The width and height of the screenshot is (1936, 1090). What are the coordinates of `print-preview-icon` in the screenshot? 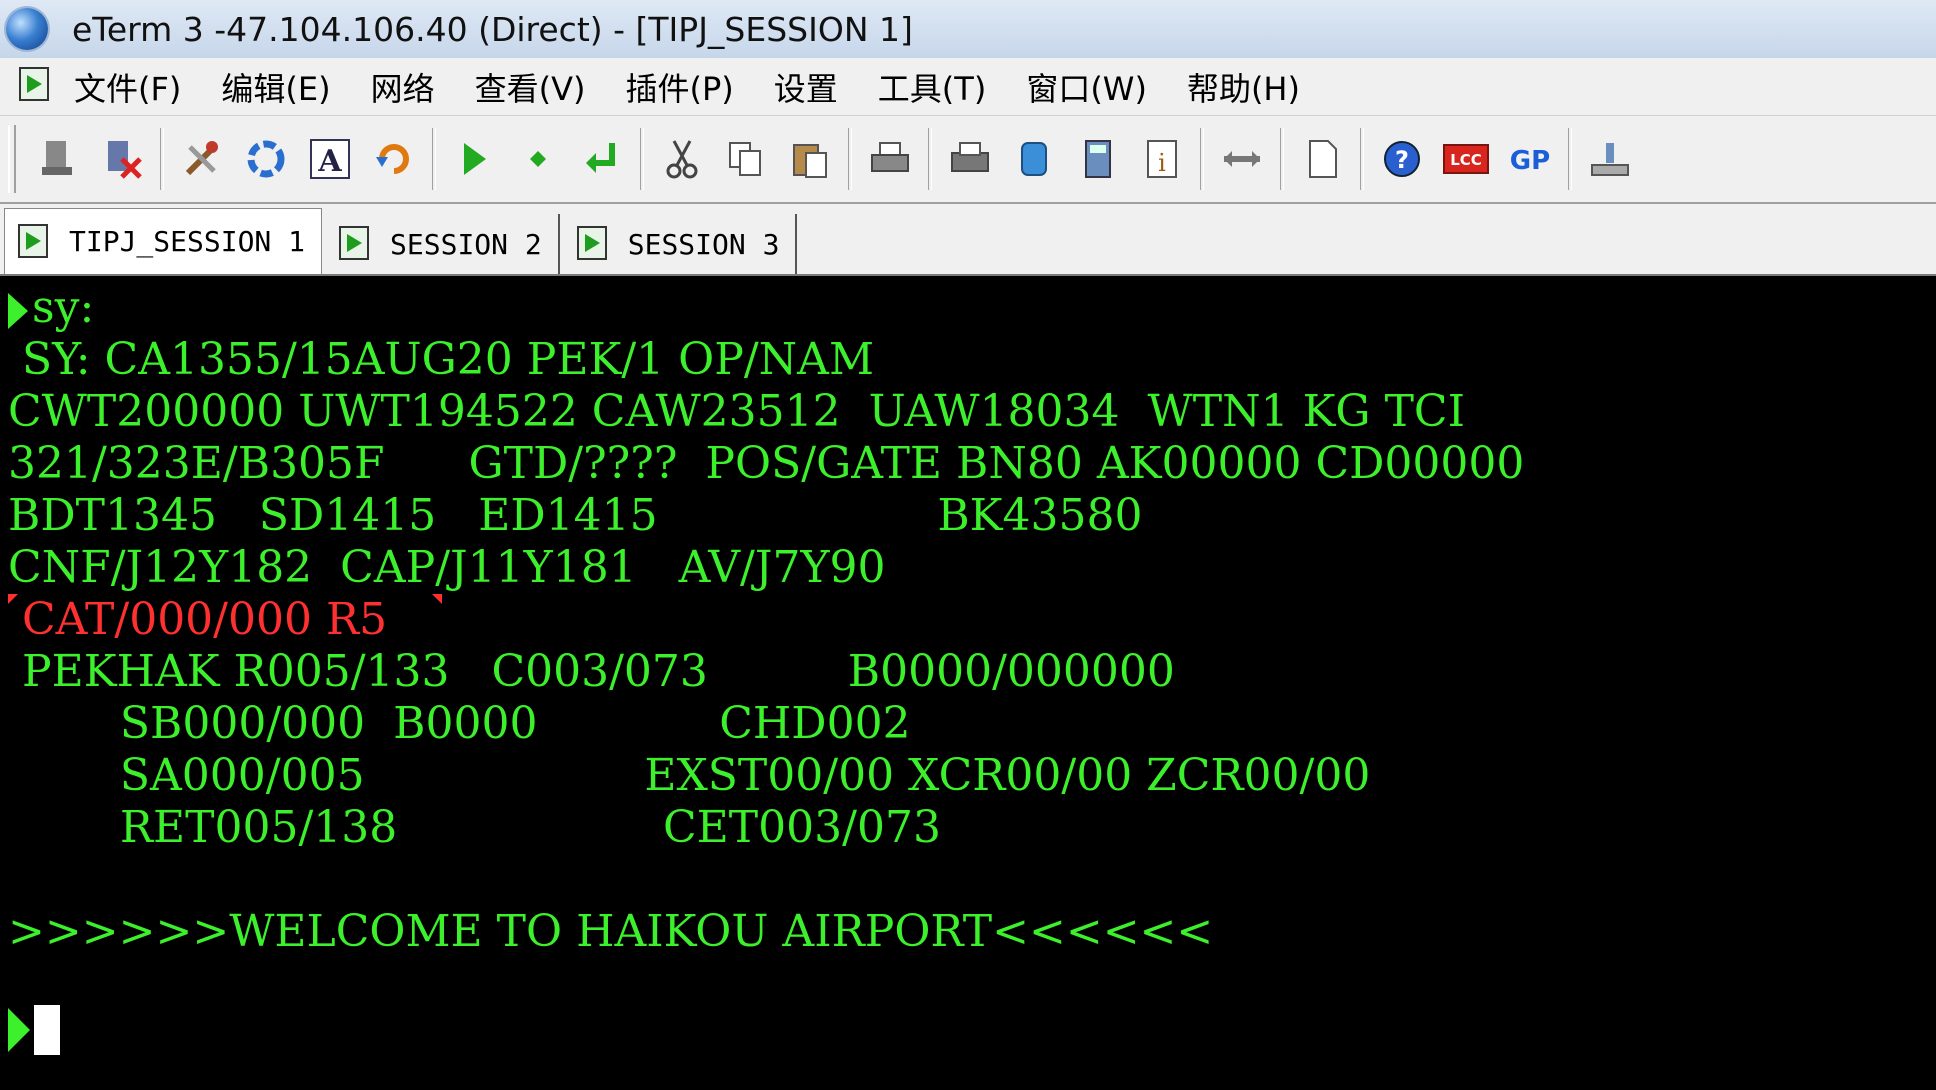 It's located at (970, 159).